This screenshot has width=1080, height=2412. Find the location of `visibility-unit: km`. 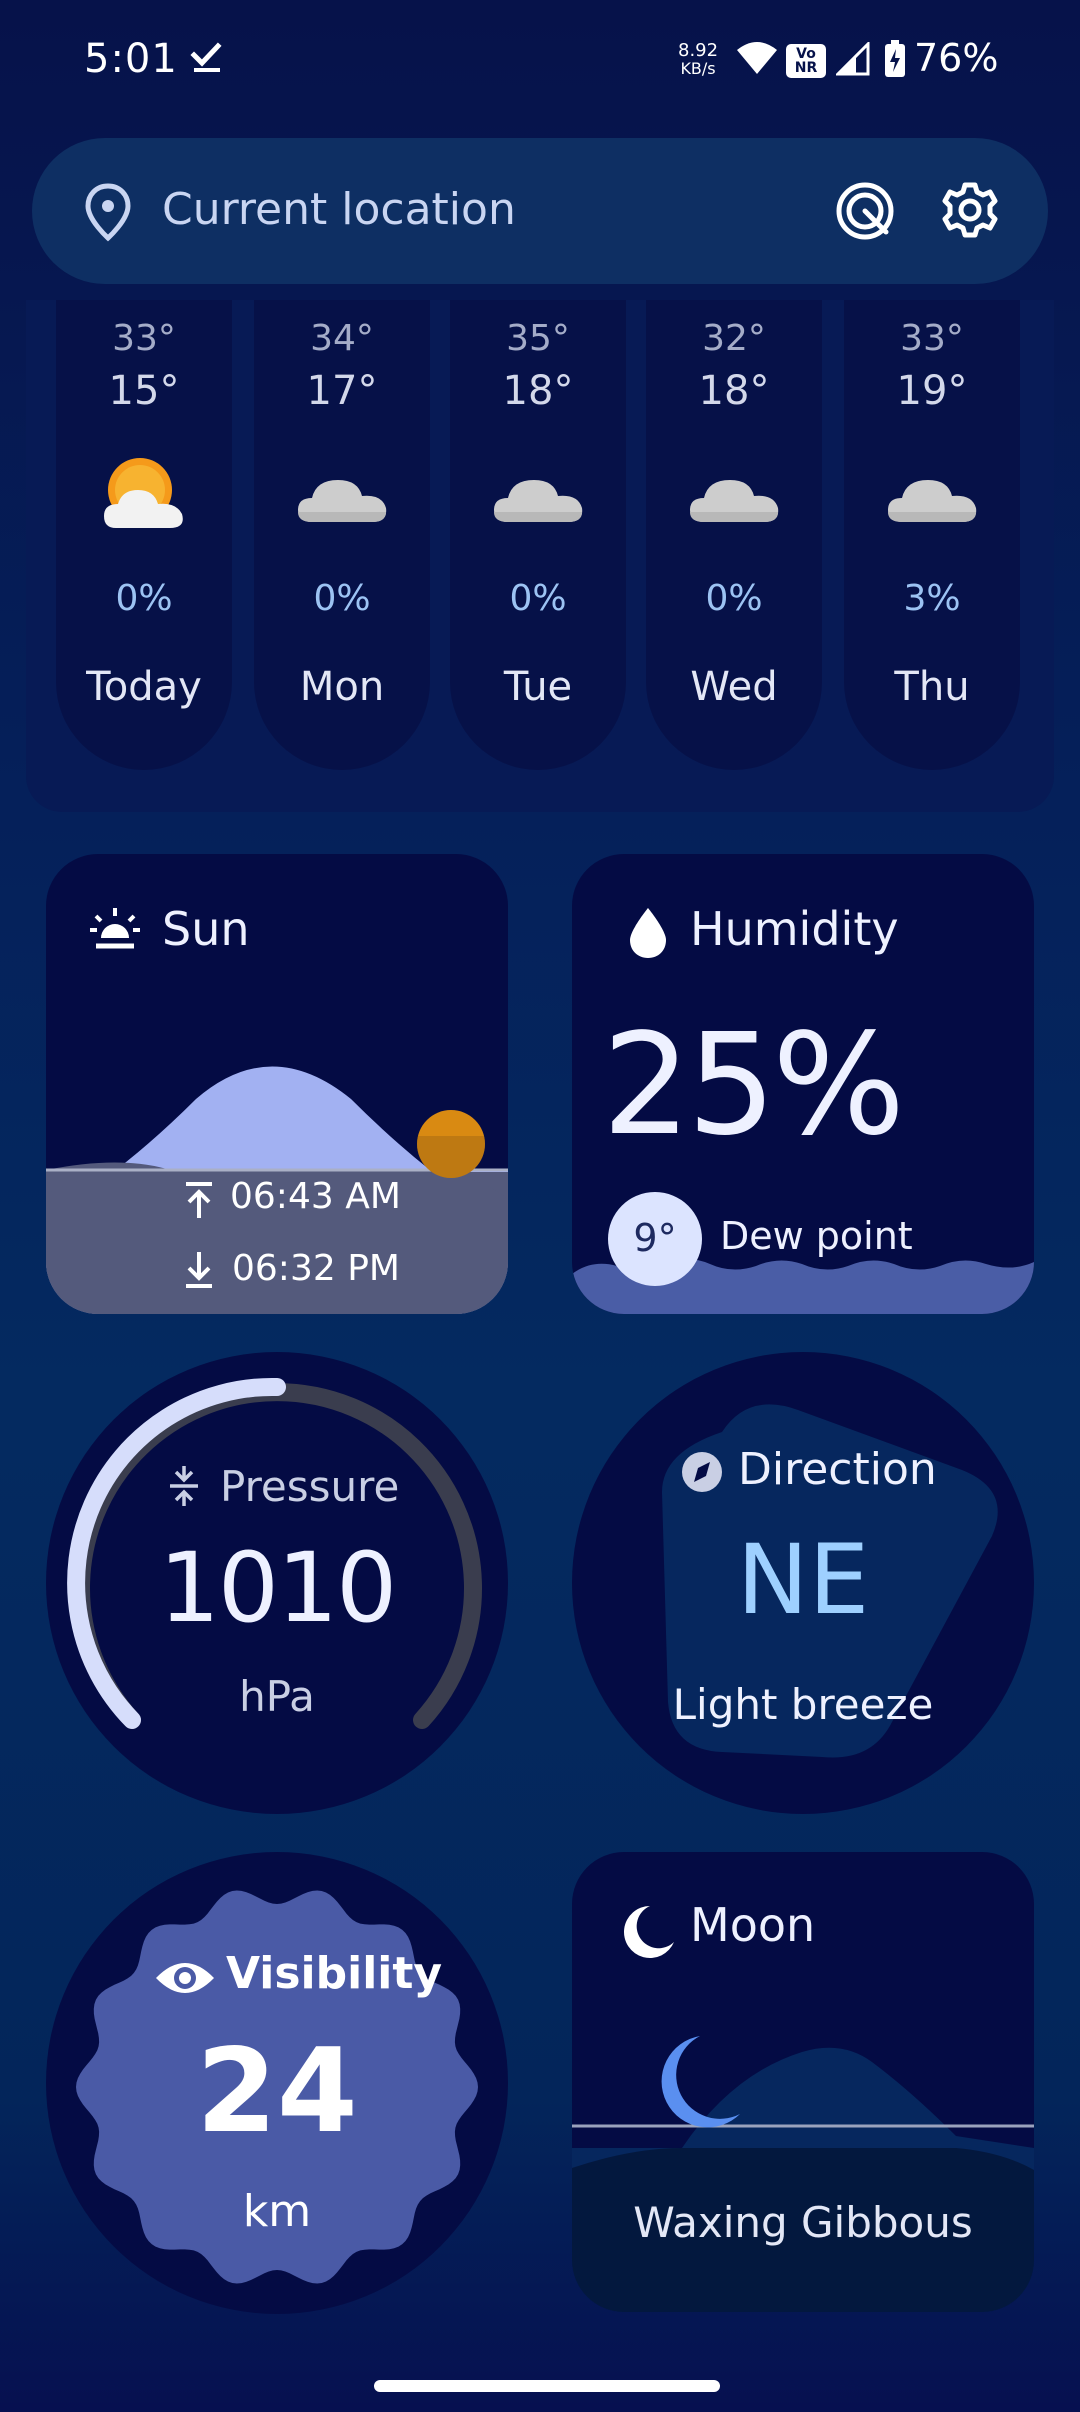

visibility-unit: km is located at coordinates (277, 2211).